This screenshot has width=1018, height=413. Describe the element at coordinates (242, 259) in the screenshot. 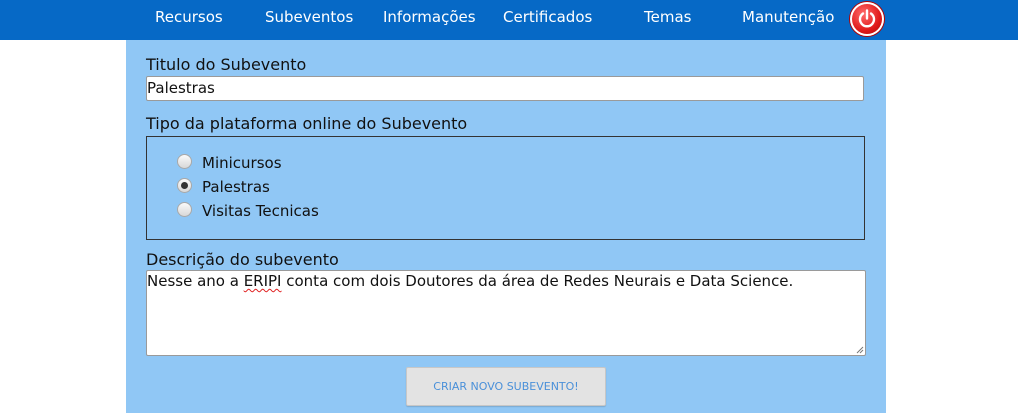

I see `description-field-label: Descrição do subevento` at that location.